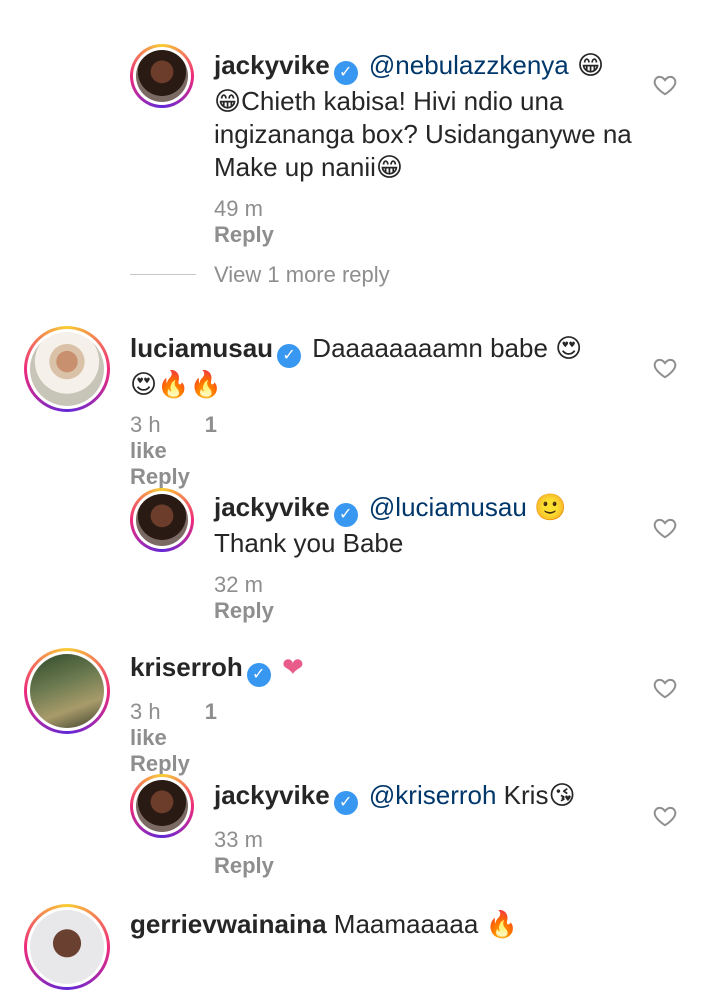  Describe the element at coordinates (238, 208) in the screenshot. I see `timestamp: 49 m` at that location.